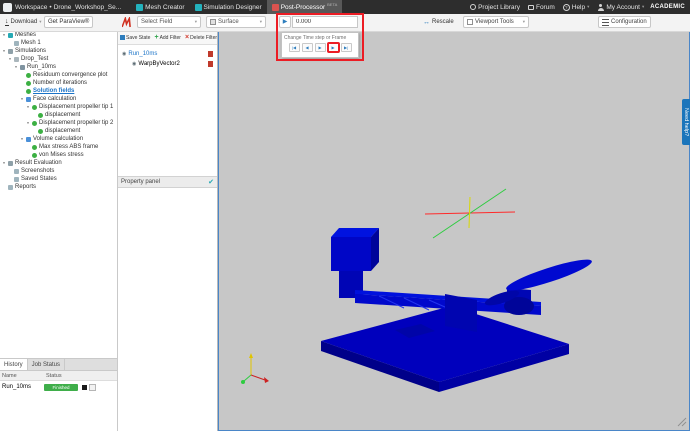 This screenshot has width=690, height=431. Describe the element at coordinates (160, 7) in the screenshot. I see `tab-mesh-creator: Mesh Creator` at that location.